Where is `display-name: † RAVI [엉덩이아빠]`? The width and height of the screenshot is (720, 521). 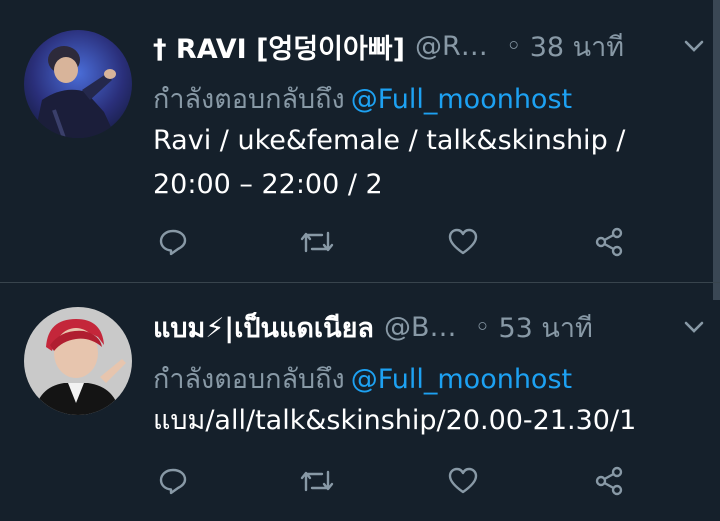 display-name: † RAVI [엉덩이아빠] is located at coordinates (279, 46).